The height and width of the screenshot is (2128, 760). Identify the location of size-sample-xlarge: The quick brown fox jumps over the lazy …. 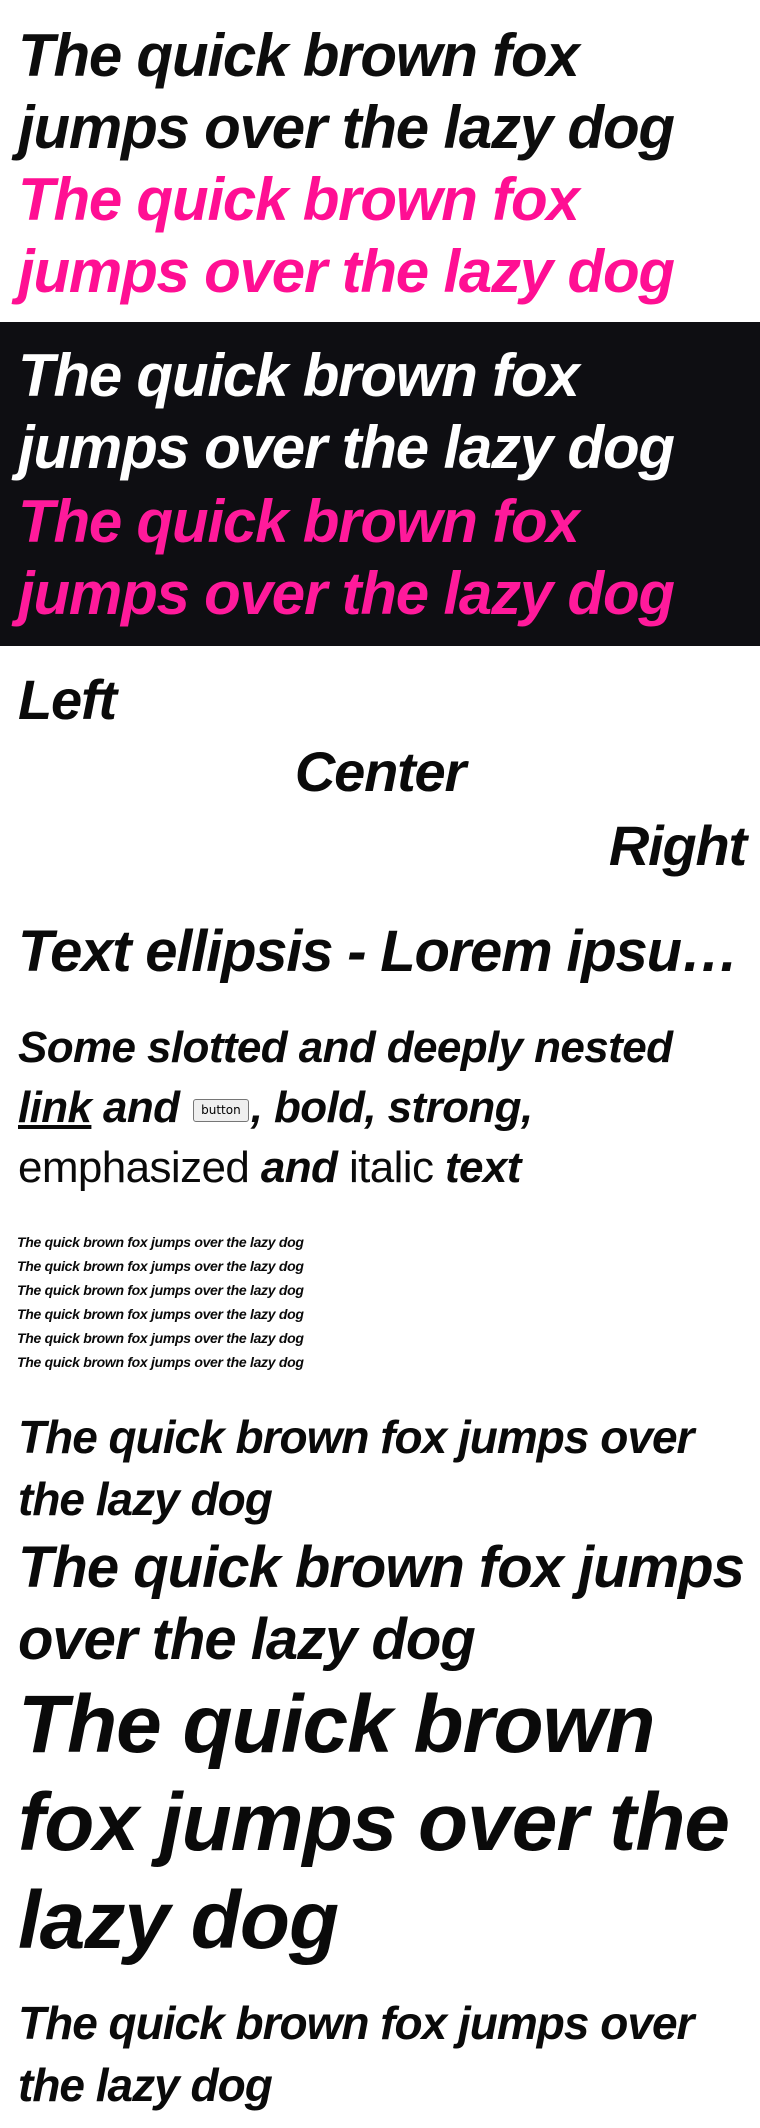
(374, 1822).